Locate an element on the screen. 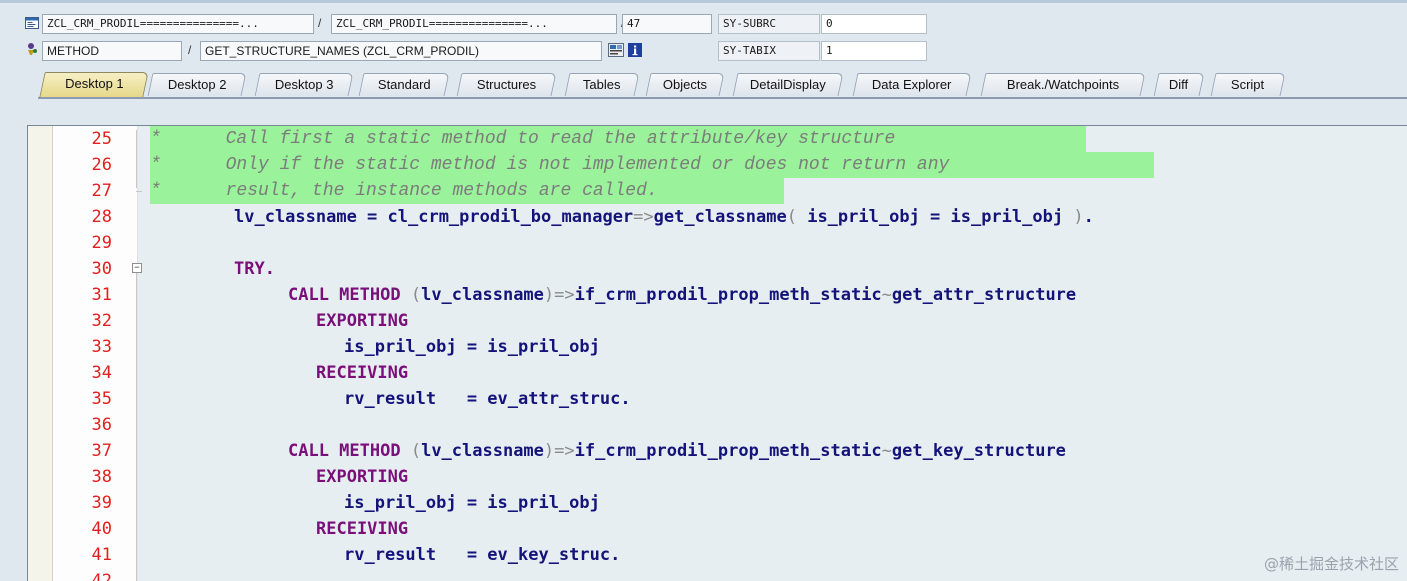  code-line: 41 rv_result = ev_key_struc. is located at coordinates (717, 555).